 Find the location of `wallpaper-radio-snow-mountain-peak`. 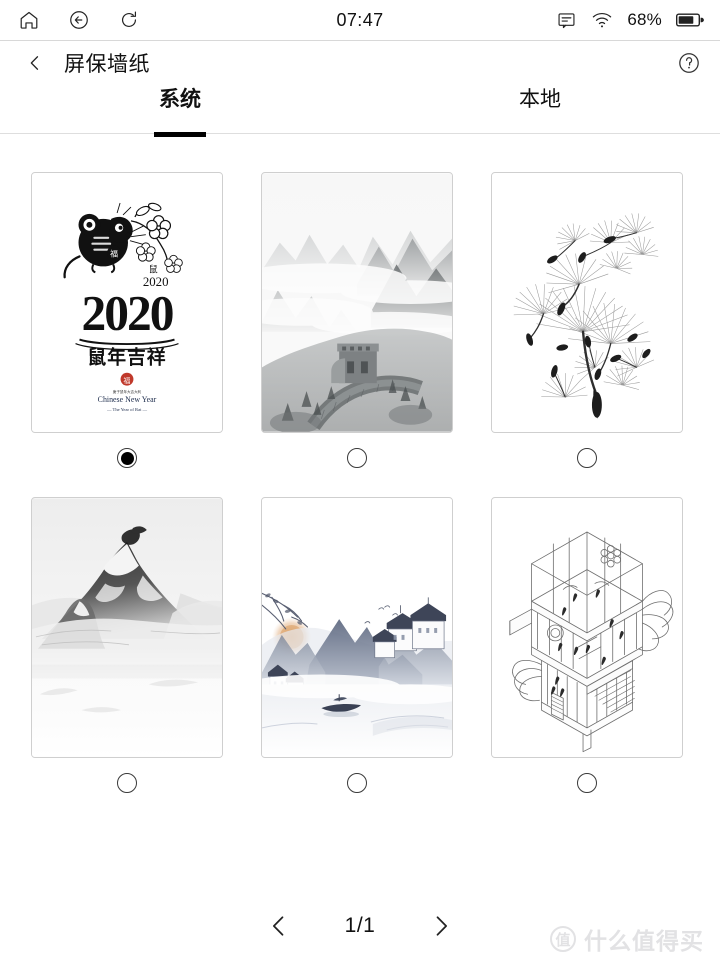

wallpaper-radio-snow-mountain-peak is located at coordinates (127, 783).